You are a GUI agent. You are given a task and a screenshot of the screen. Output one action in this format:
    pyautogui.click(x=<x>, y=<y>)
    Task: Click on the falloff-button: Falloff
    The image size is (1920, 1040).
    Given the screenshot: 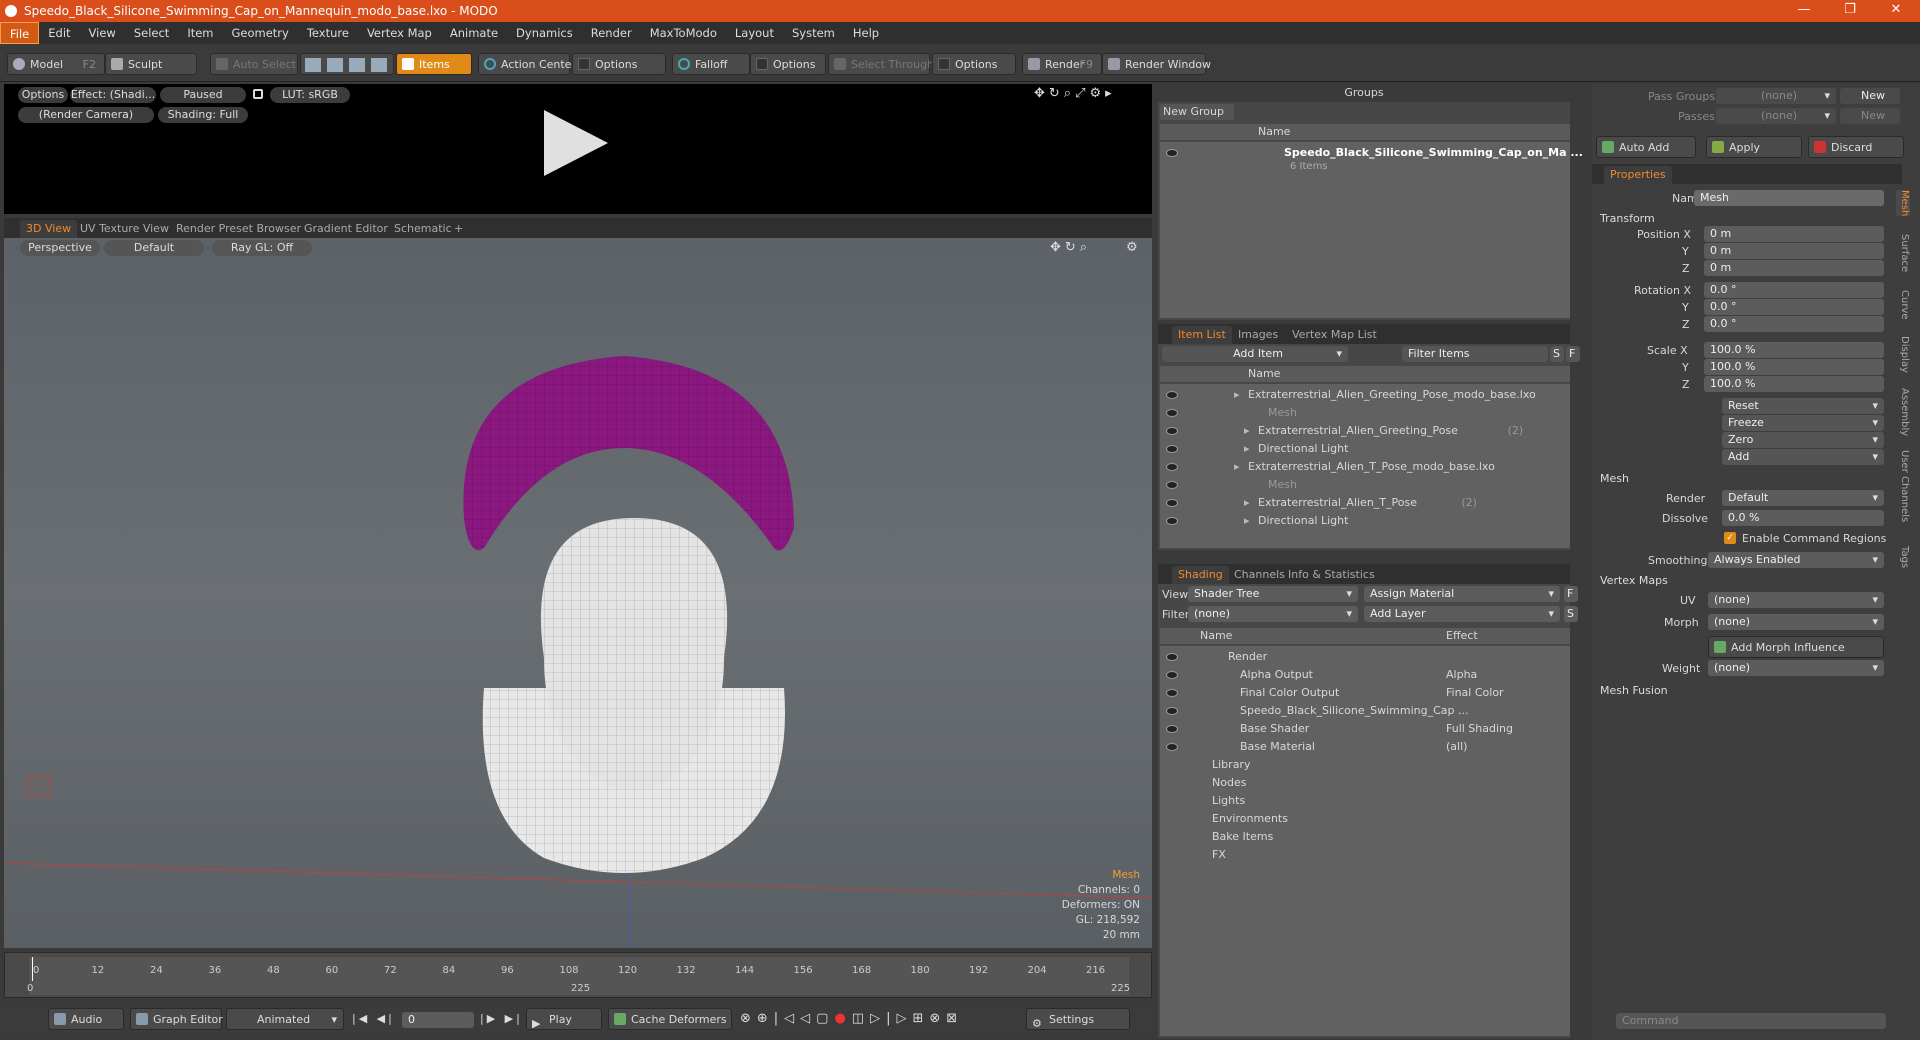 What is the action you would take?
    pyautogui.click(x=711, y=64)
    